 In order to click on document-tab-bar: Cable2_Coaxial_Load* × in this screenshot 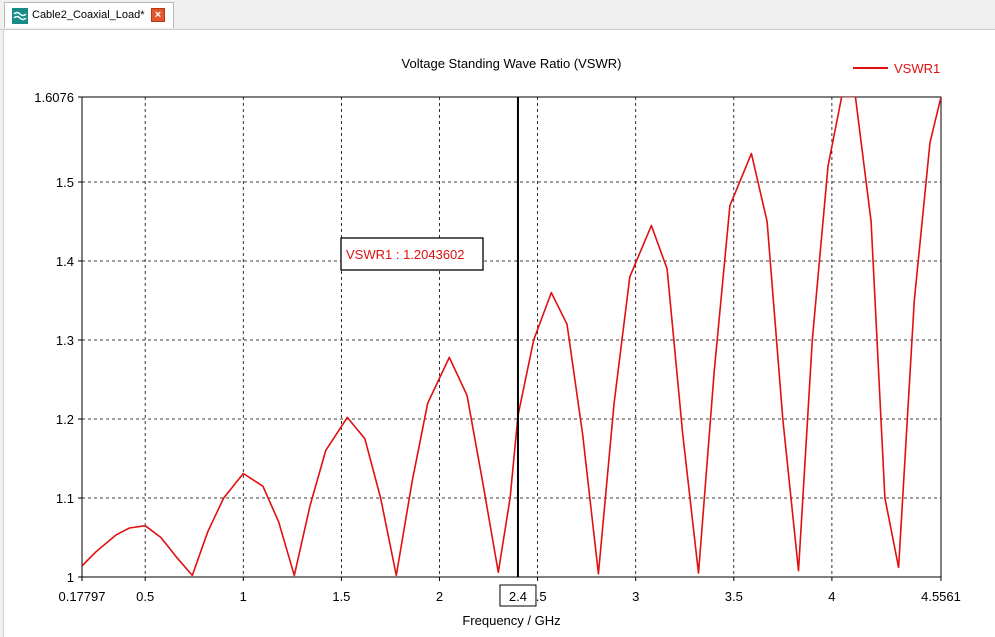, I will do `click(497, 15)`.